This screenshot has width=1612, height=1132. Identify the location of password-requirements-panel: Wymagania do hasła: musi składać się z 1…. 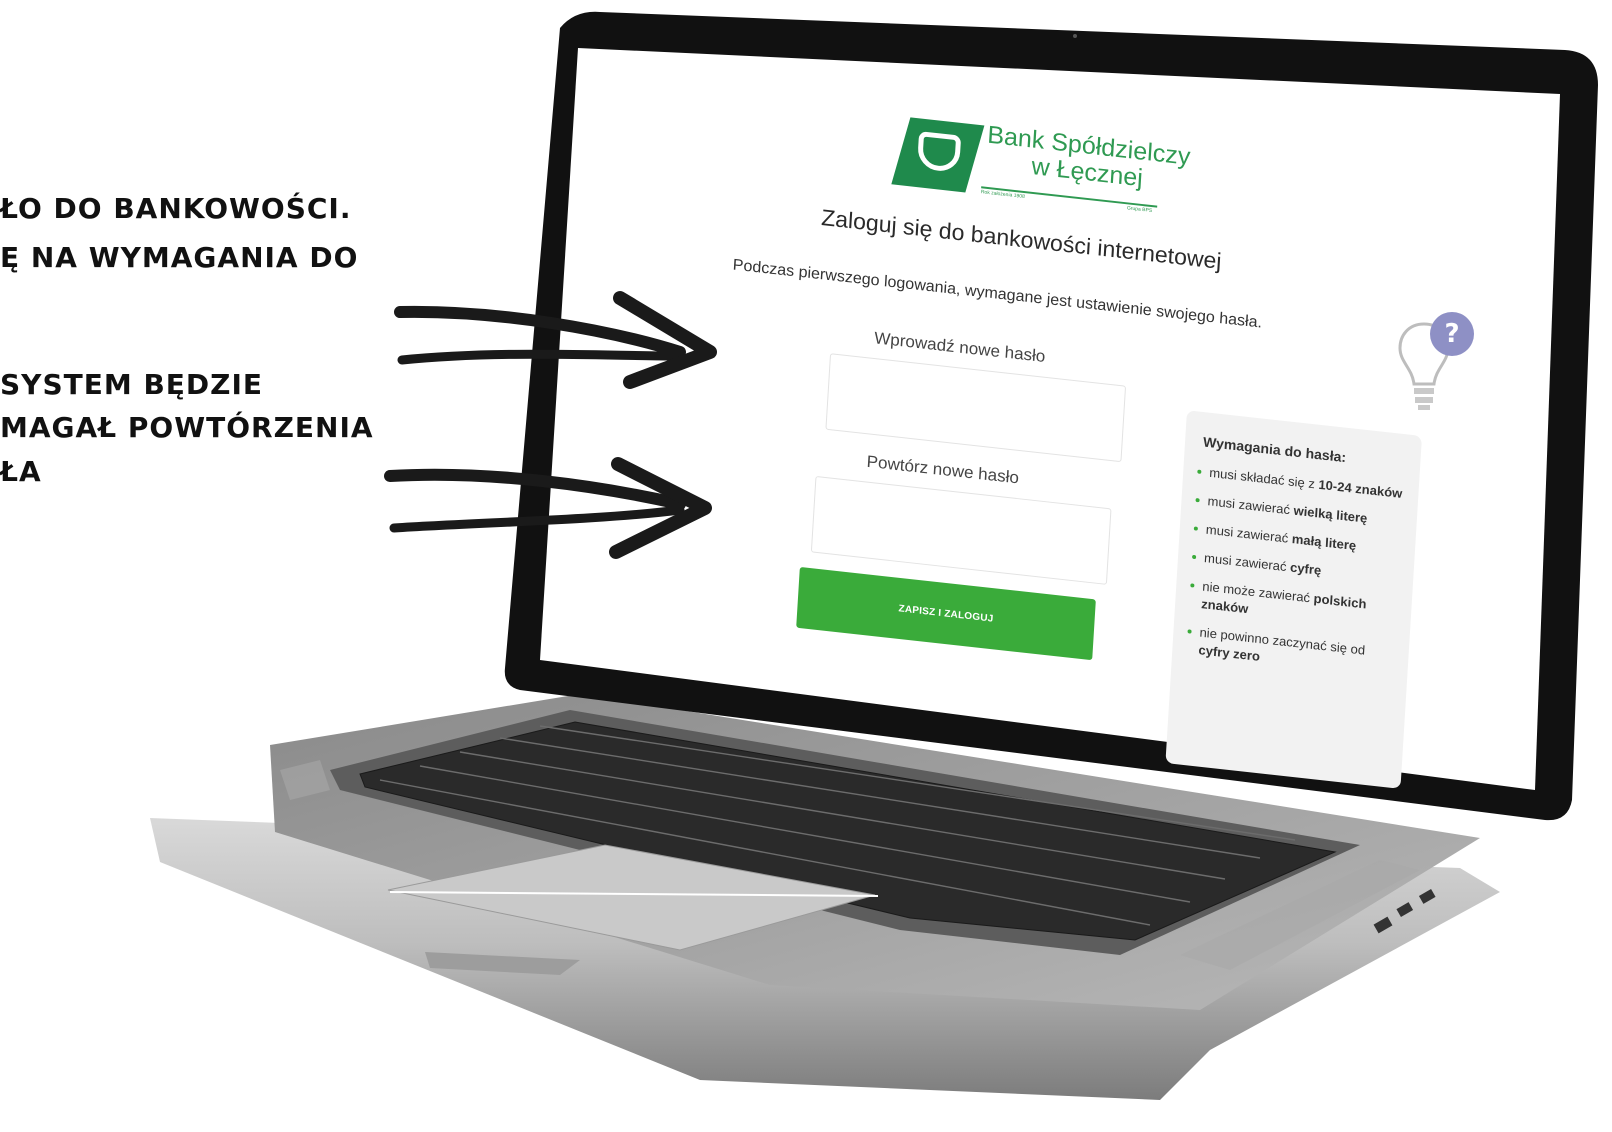
(1293, 599).